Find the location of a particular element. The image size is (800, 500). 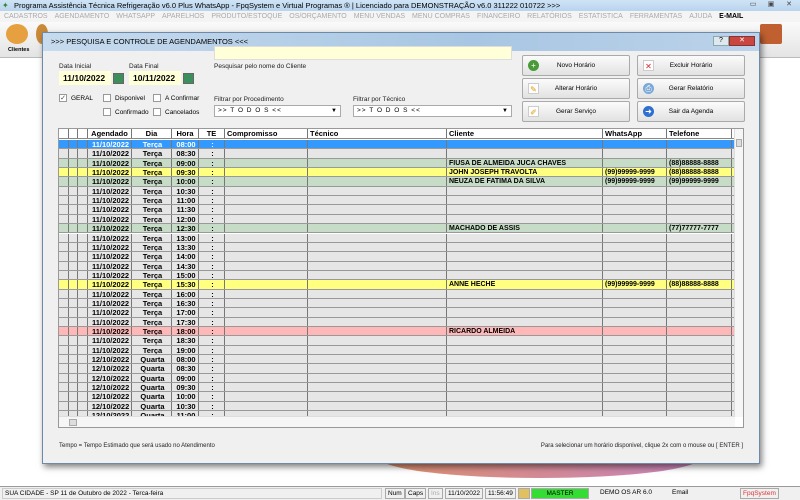

cell-cliente: RICARDO ALMEIDA is located at coordinates (525, 331).